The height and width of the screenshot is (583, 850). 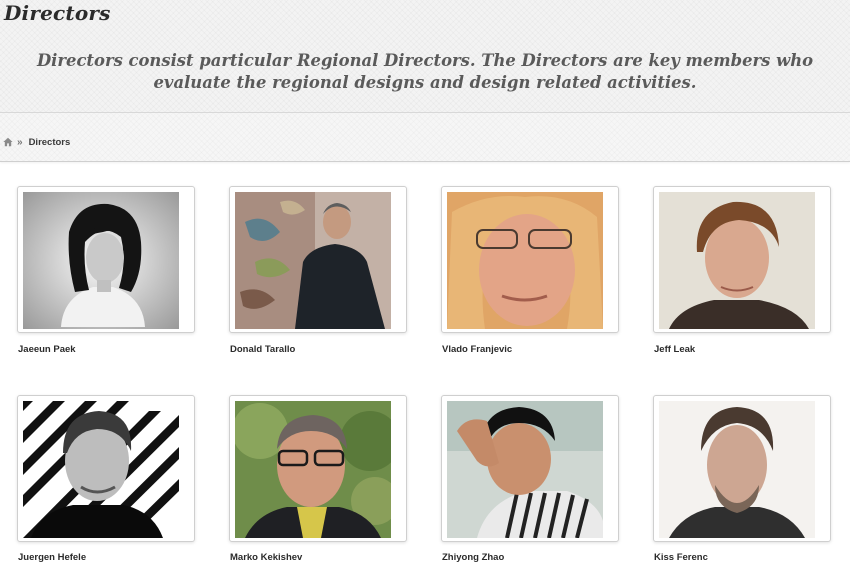 I want to click on director-name: Donald Tarallo, so click(x=330, y=349).